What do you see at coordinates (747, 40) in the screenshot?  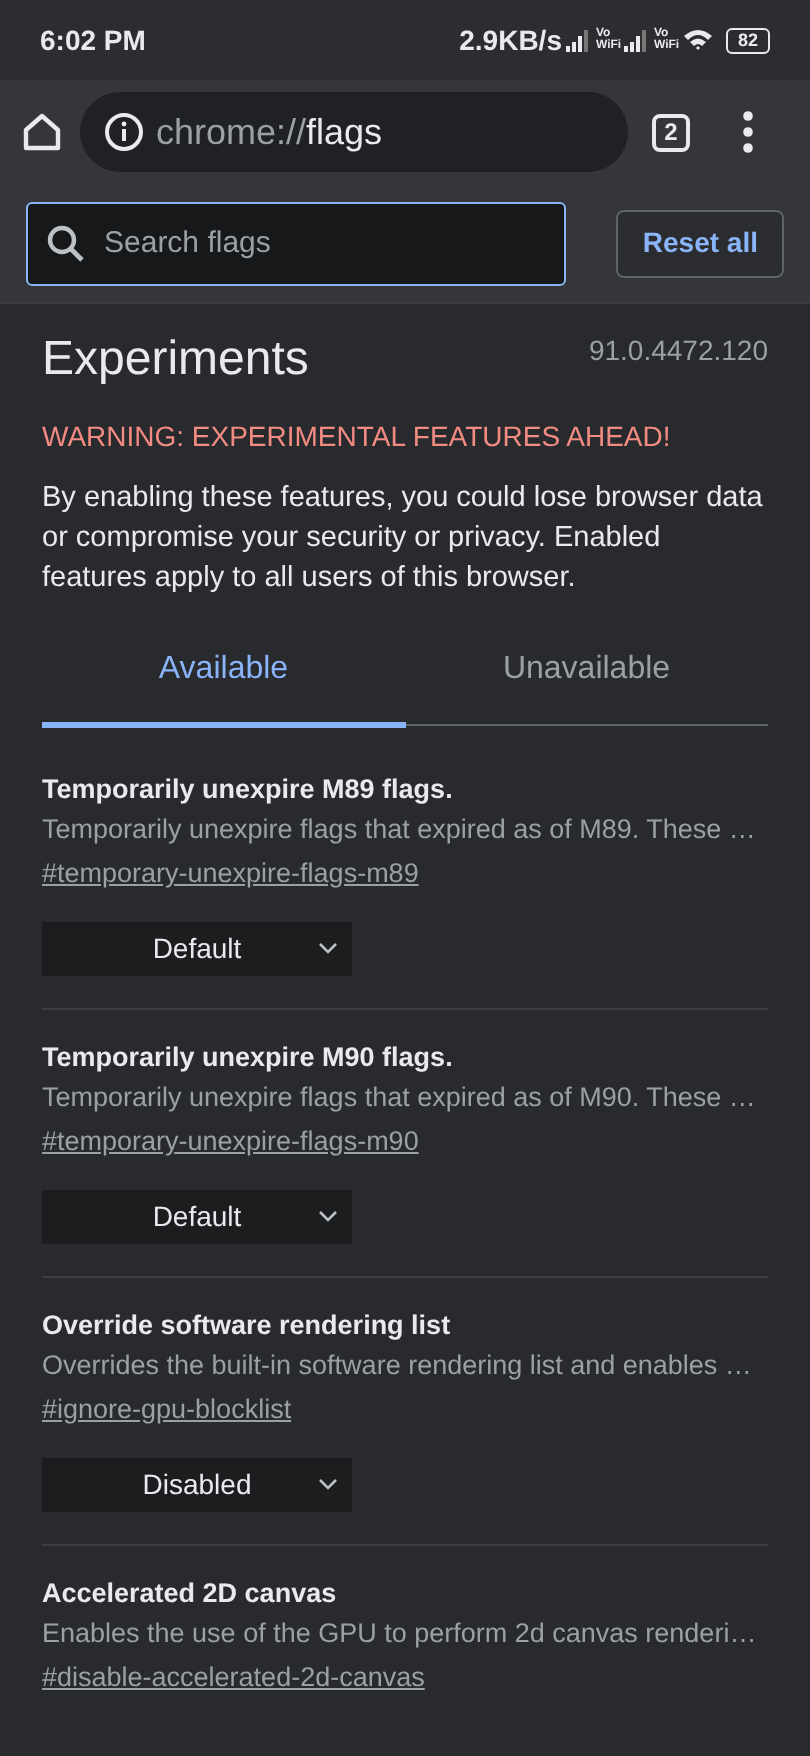 I see `battery-icon: 82` at bounding box center [747, 40].